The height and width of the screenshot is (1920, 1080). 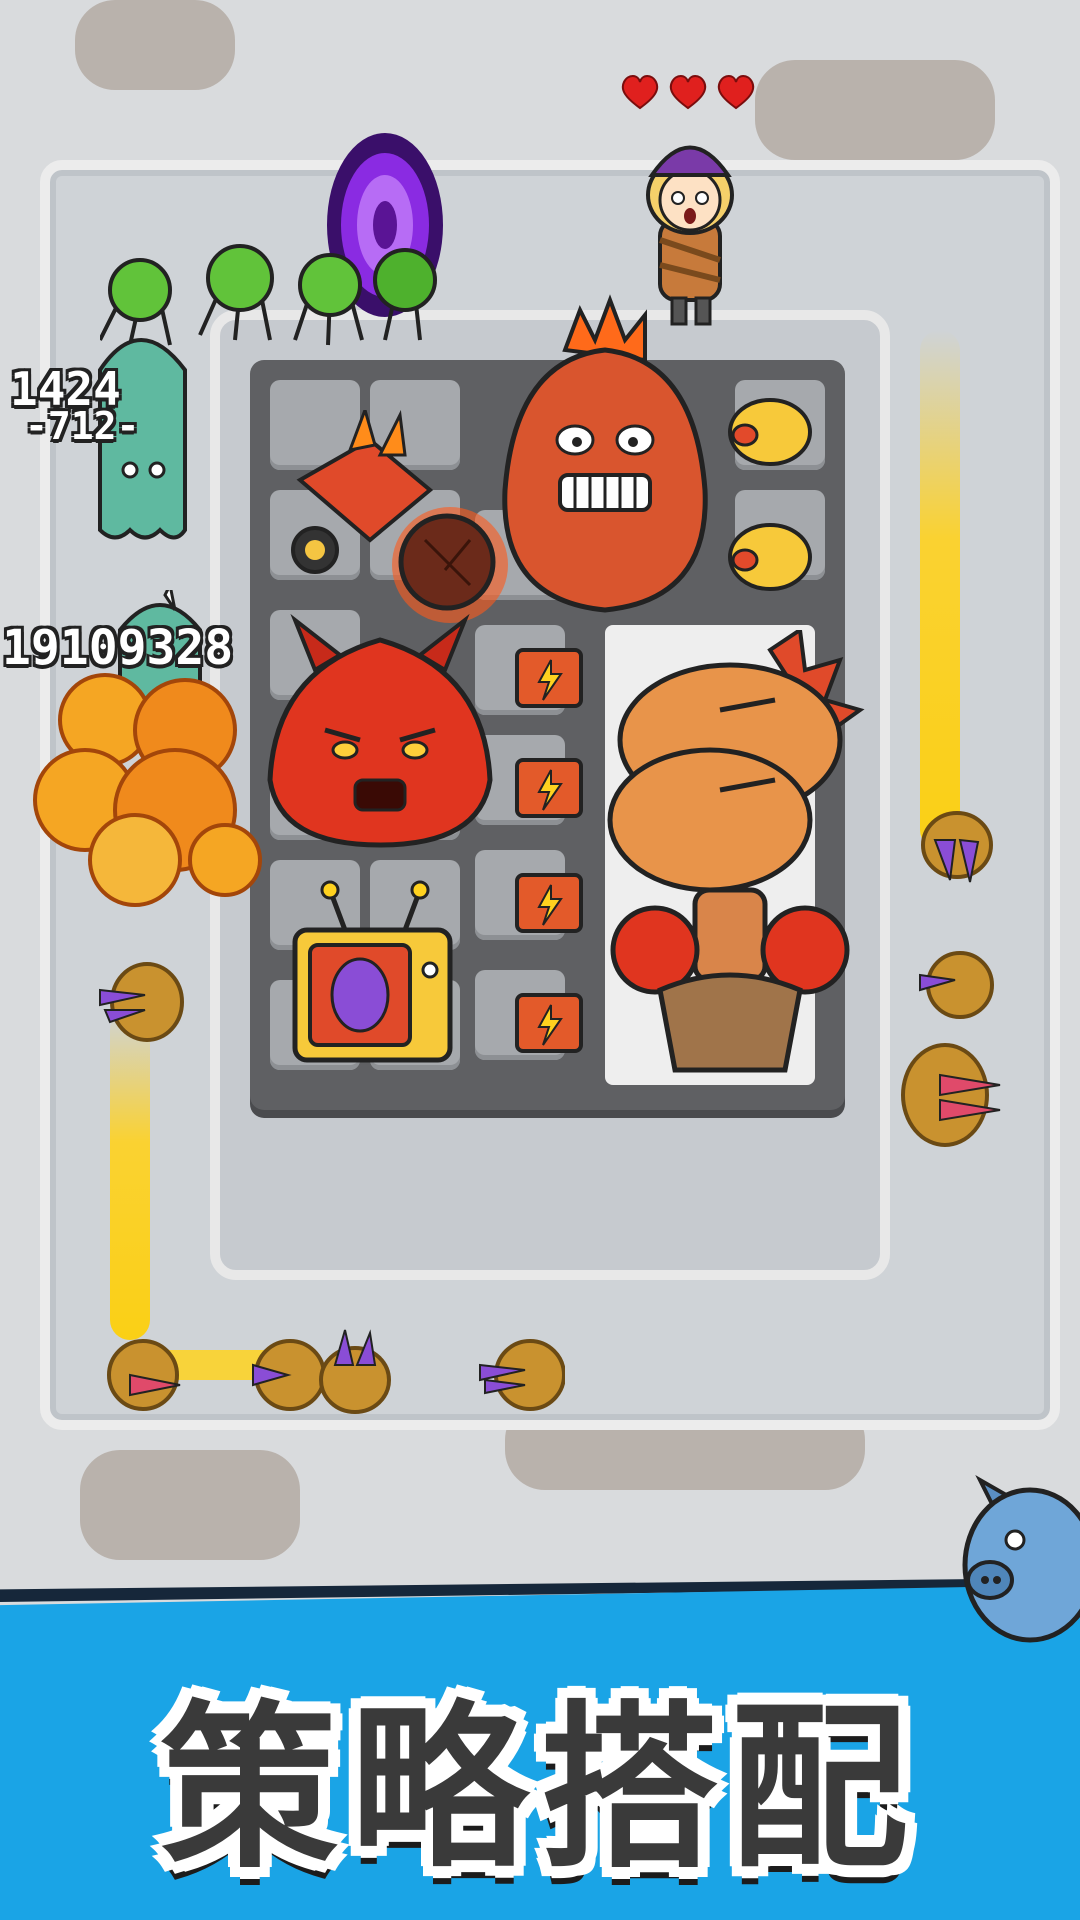 I want to click on tv-rainbow-egg-icon, so click(x=372, y=971).